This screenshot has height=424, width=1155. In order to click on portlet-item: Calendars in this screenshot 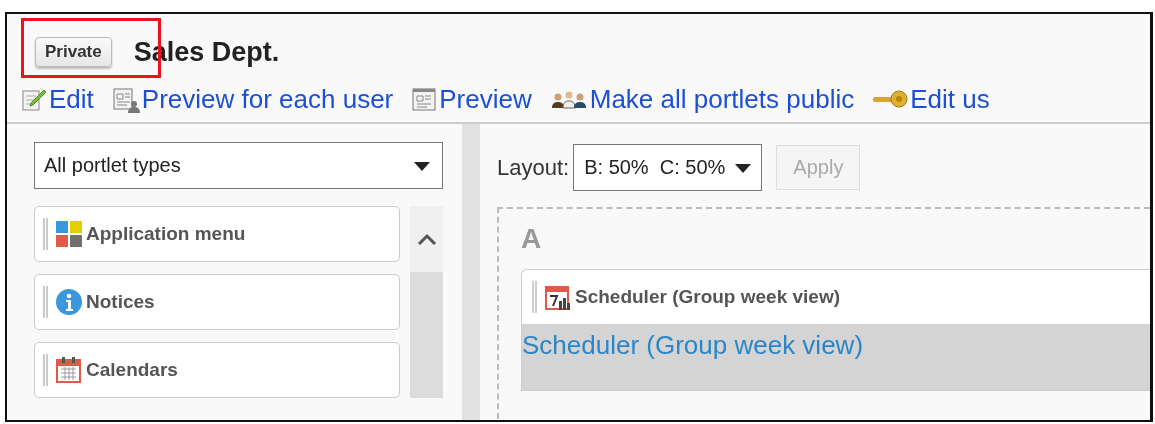, I will do `click(217, 370)`.